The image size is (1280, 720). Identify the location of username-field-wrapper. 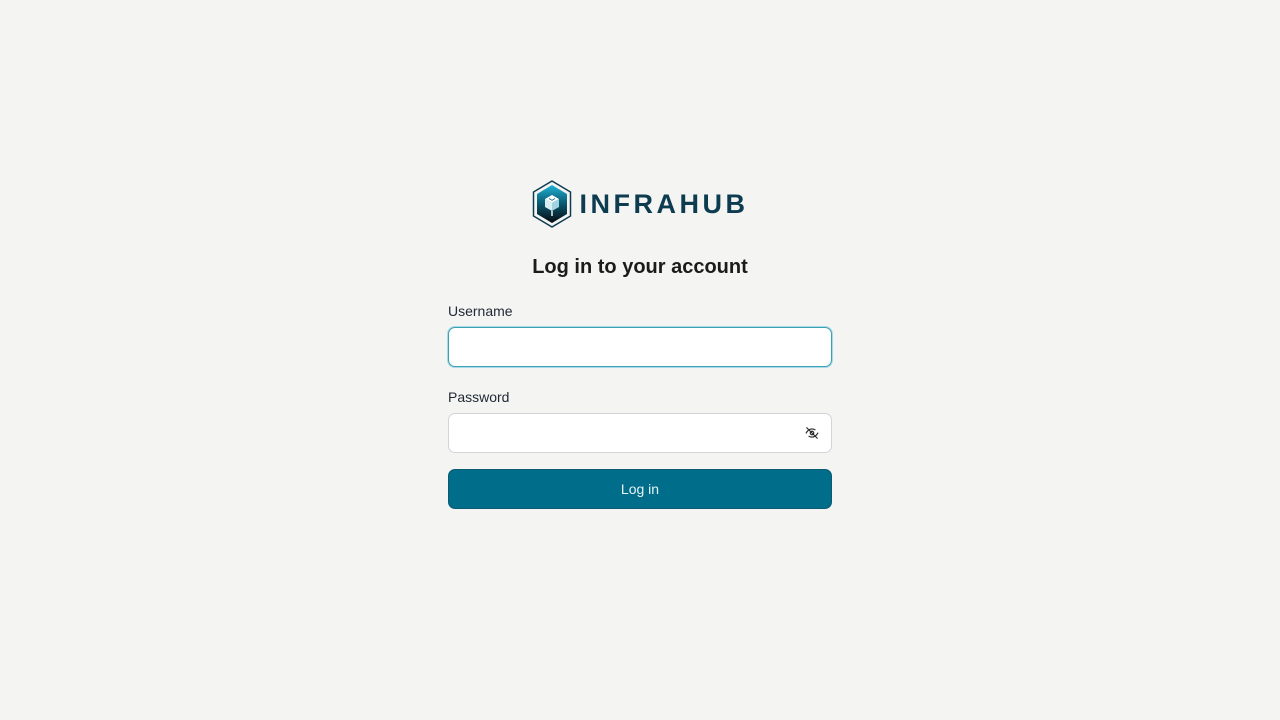
(640, 347).